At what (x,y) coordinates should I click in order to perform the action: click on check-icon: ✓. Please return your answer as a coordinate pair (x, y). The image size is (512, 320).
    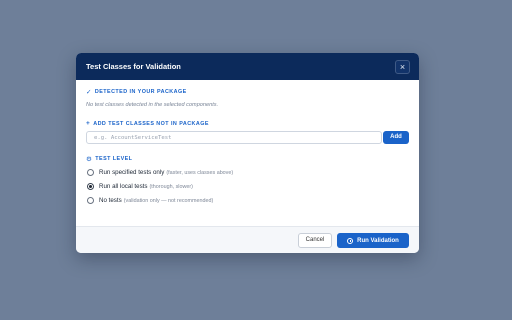
    Looking at the image, I should click on (89, 92).